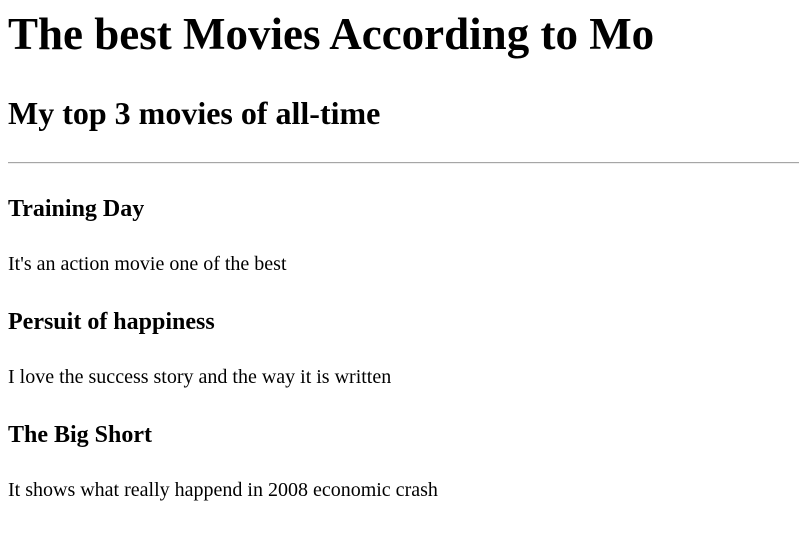 The height and width of the screenshot is (542, 799). Describe the element at coordinates (331, 34) in the screenshot. I see `page-title: The best Movies According to Mo` at that location.